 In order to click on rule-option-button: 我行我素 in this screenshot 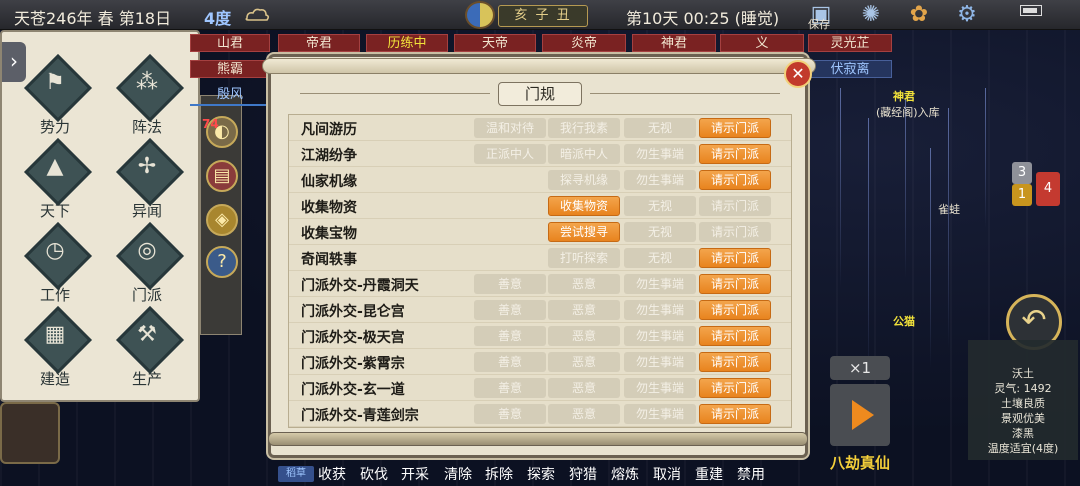, I will do `click(584, 128)`.